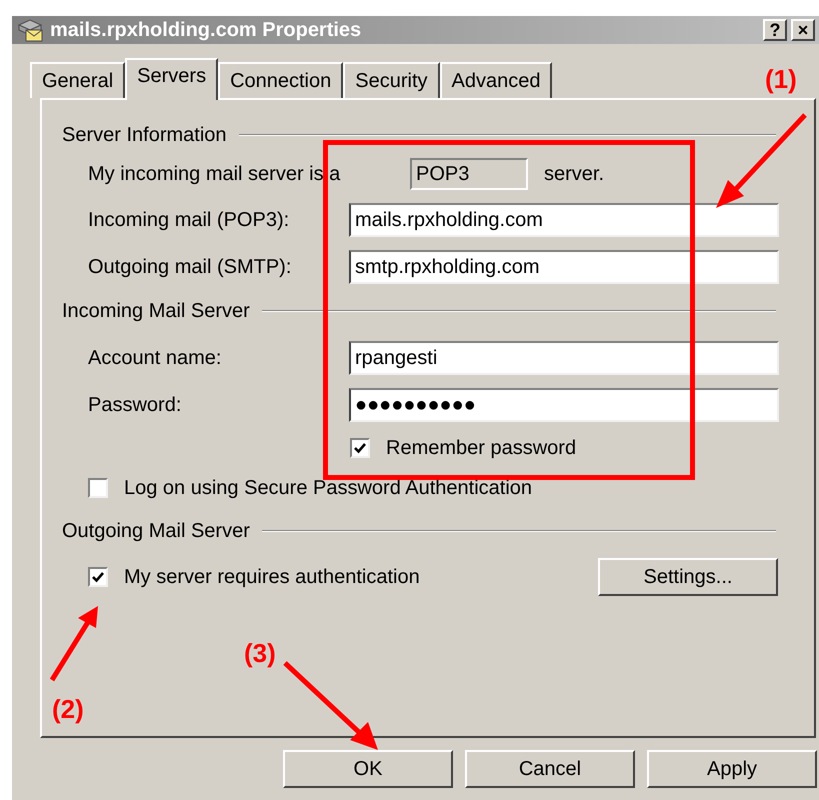 The image size is (819, 800). What do you see at coordinates (78, 80) in the screenshot?
I see `tab: General` at bounding box center [78, 80].